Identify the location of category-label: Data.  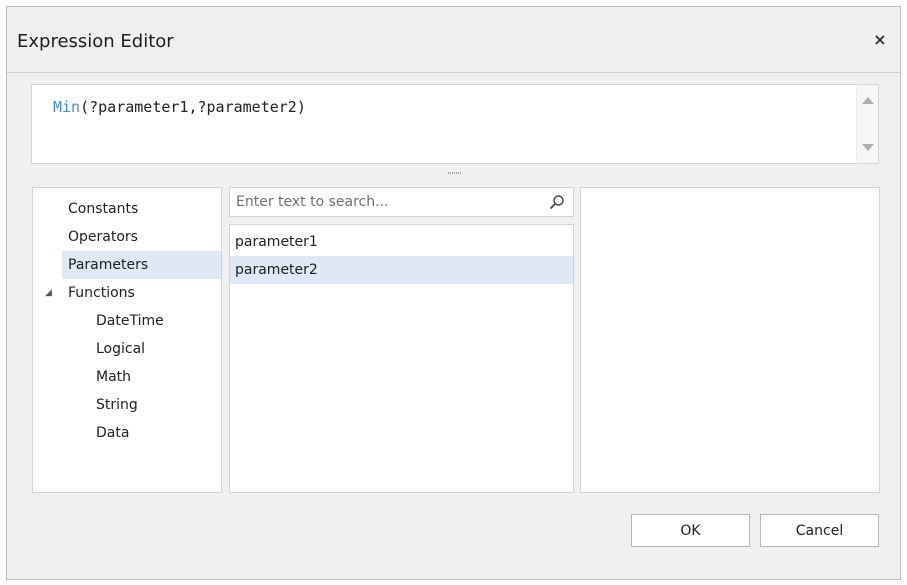
(113, 433).